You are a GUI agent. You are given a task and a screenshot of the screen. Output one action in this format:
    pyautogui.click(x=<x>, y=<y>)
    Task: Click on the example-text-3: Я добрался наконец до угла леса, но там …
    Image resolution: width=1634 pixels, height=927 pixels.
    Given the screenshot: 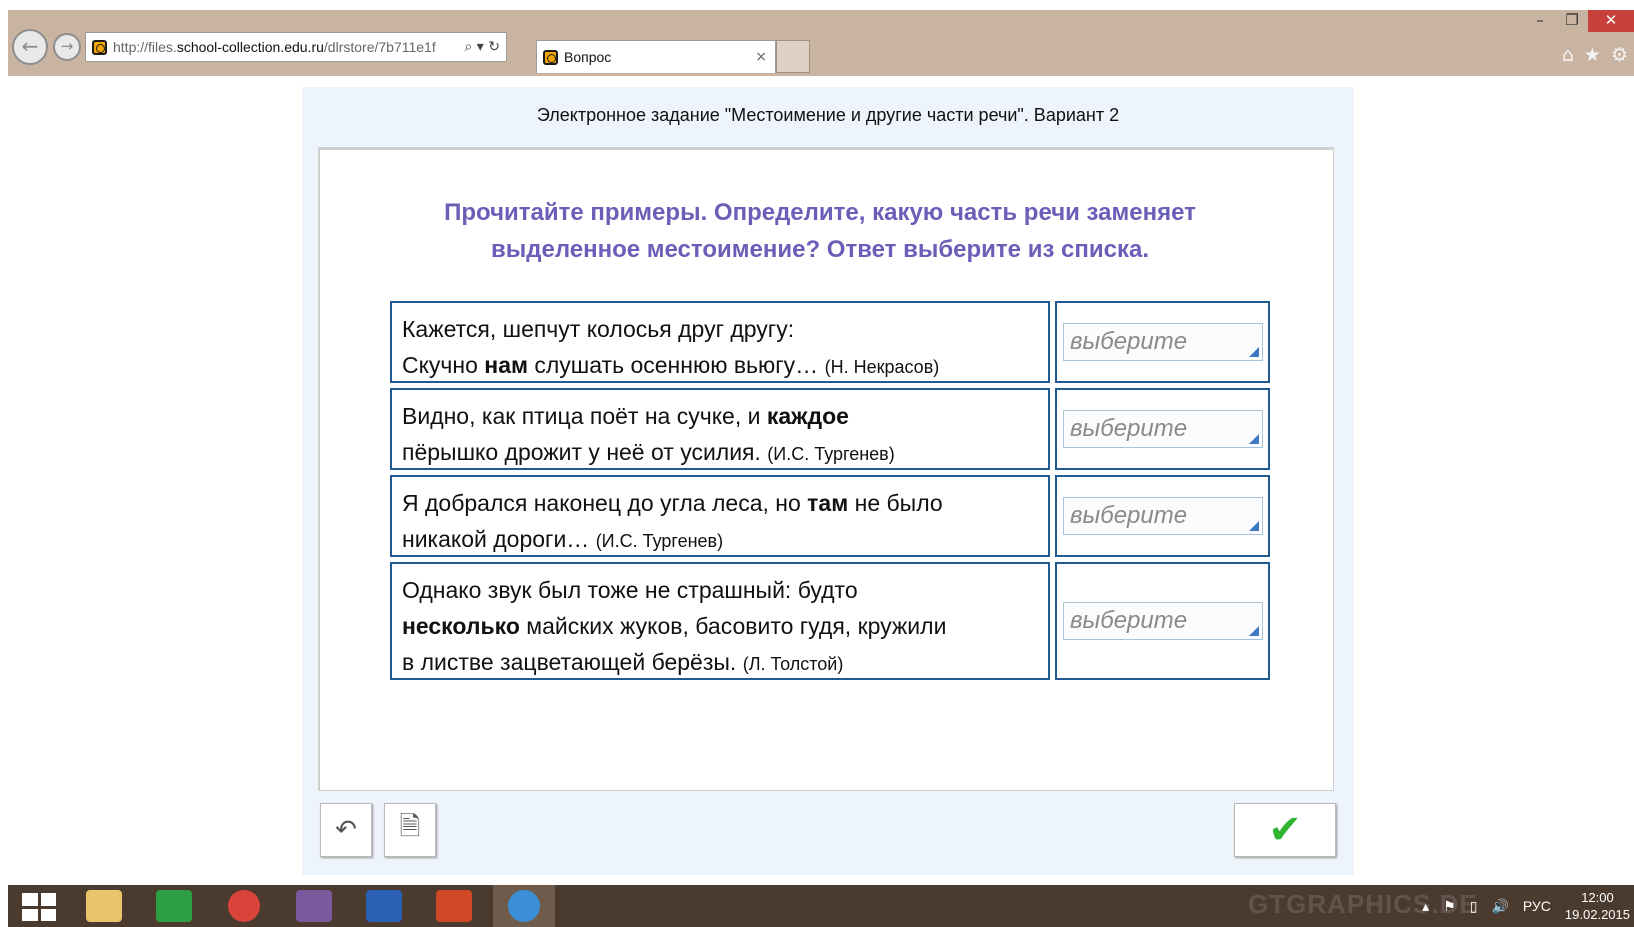 What is the action you would take?
    pyautogui.click(x=720, y=516)
    